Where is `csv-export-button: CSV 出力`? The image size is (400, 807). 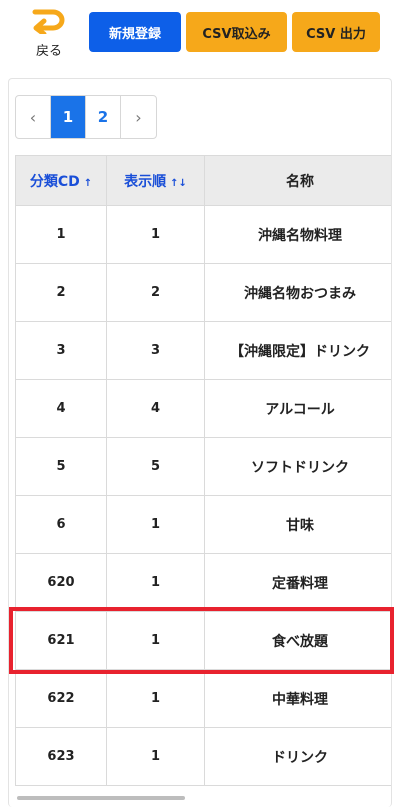
csv-export-button: CSV 出力 is located at coordinates (336, 32).